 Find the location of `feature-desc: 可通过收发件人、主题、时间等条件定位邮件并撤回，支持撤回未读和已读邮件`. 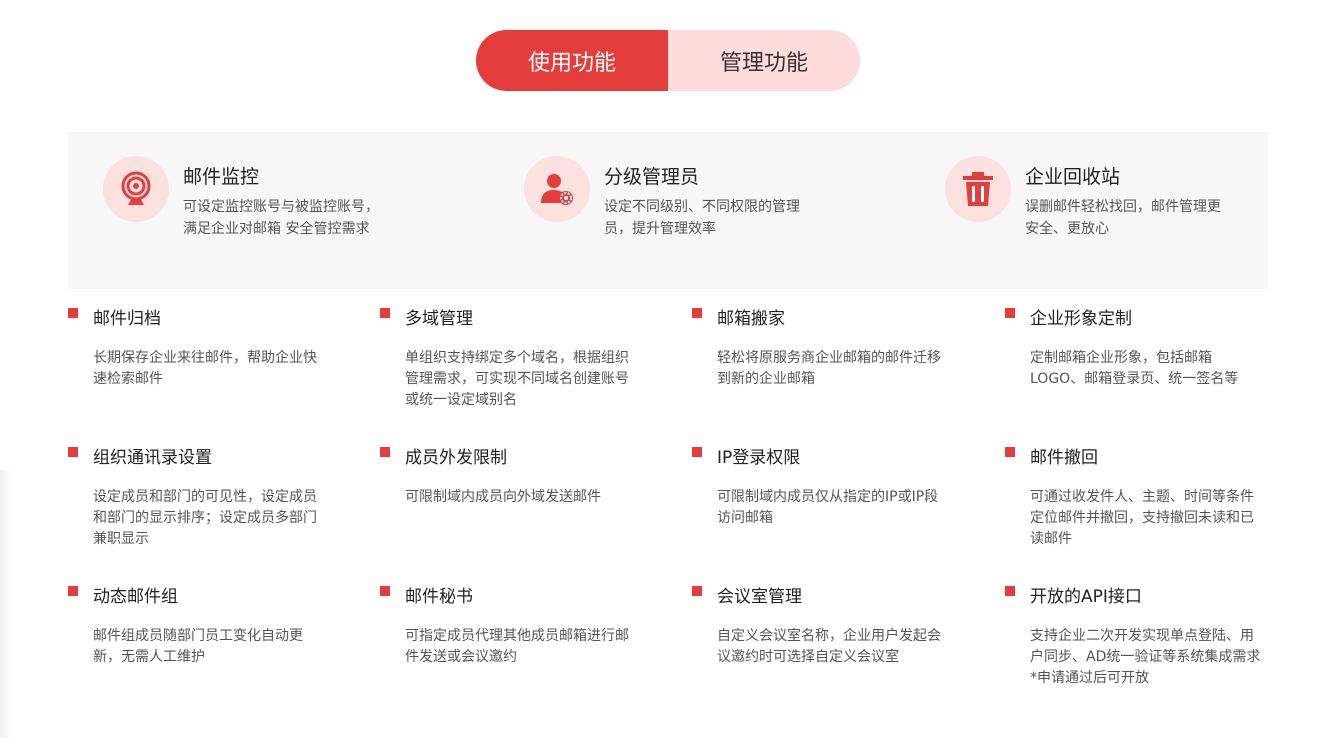

feature-desc: 可通过收发件人、主题、时间等条件定位邮件并撤回，支持撤回未读和已读邮件 is located at coordinates (1142, 518).